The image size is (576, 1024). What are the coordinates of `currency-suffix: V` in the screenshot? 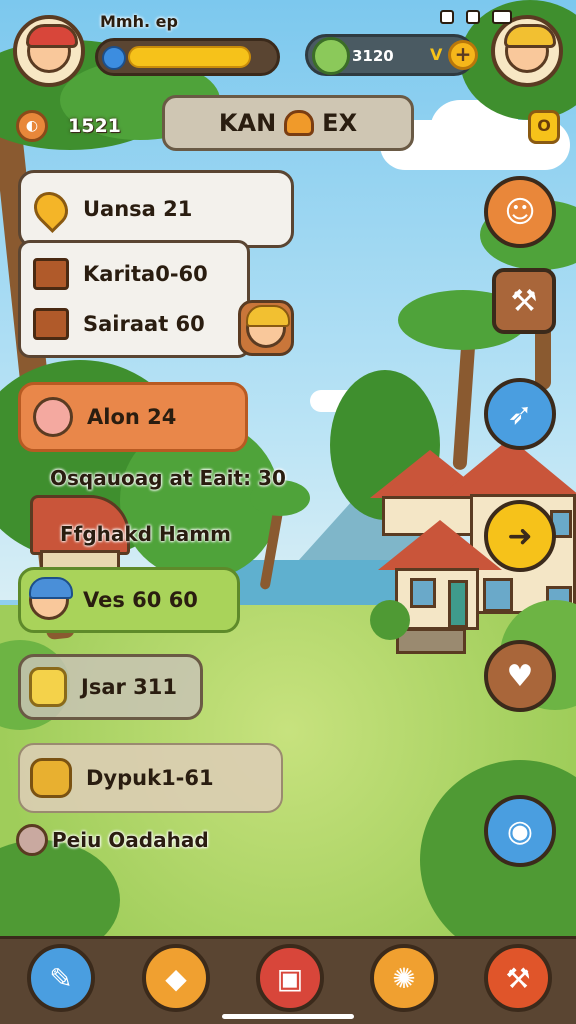 It's located at (436, 54).